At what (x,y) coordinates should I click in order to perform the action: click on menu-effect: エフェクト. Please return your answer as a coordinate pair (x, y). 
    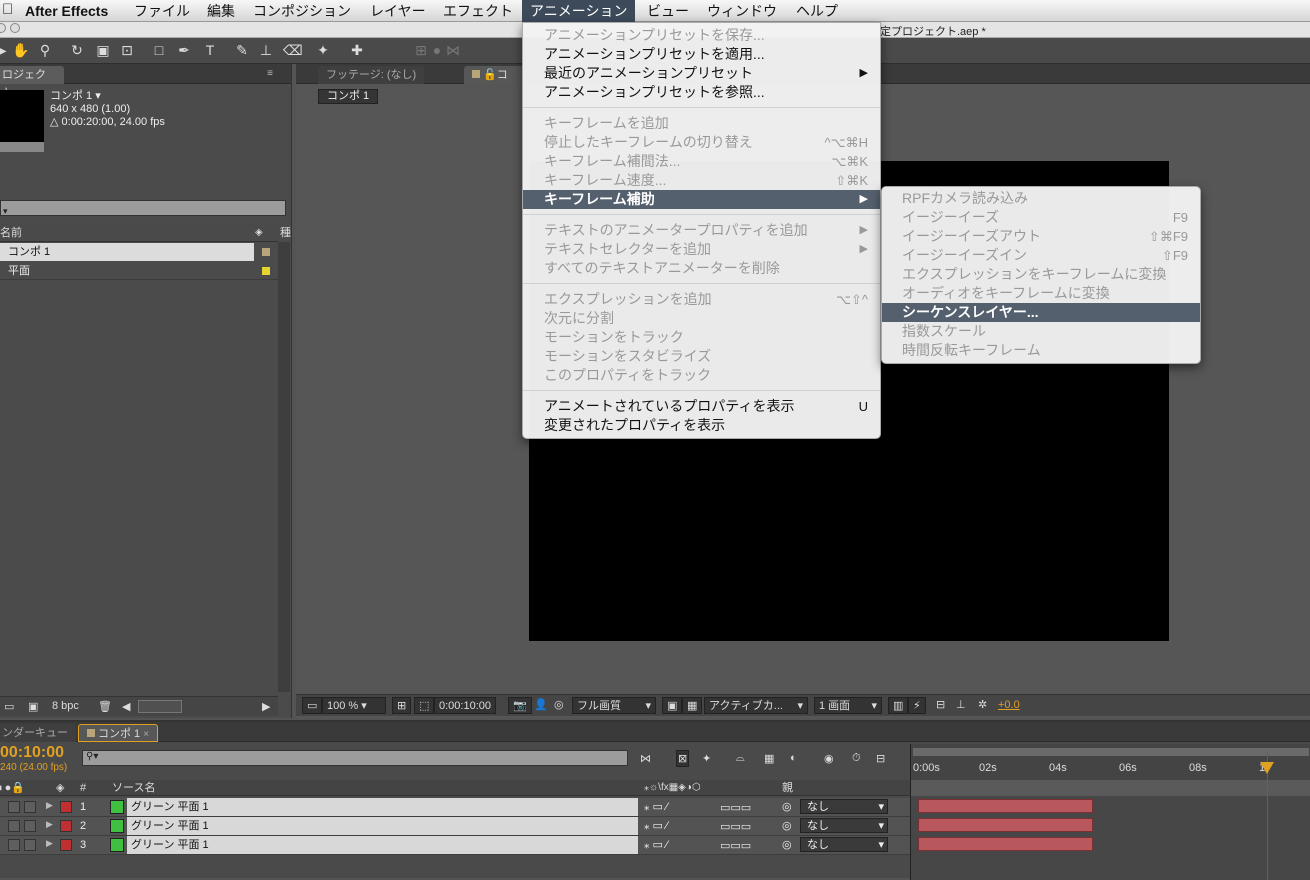
    Looking at the image, I should click on (478, 11).